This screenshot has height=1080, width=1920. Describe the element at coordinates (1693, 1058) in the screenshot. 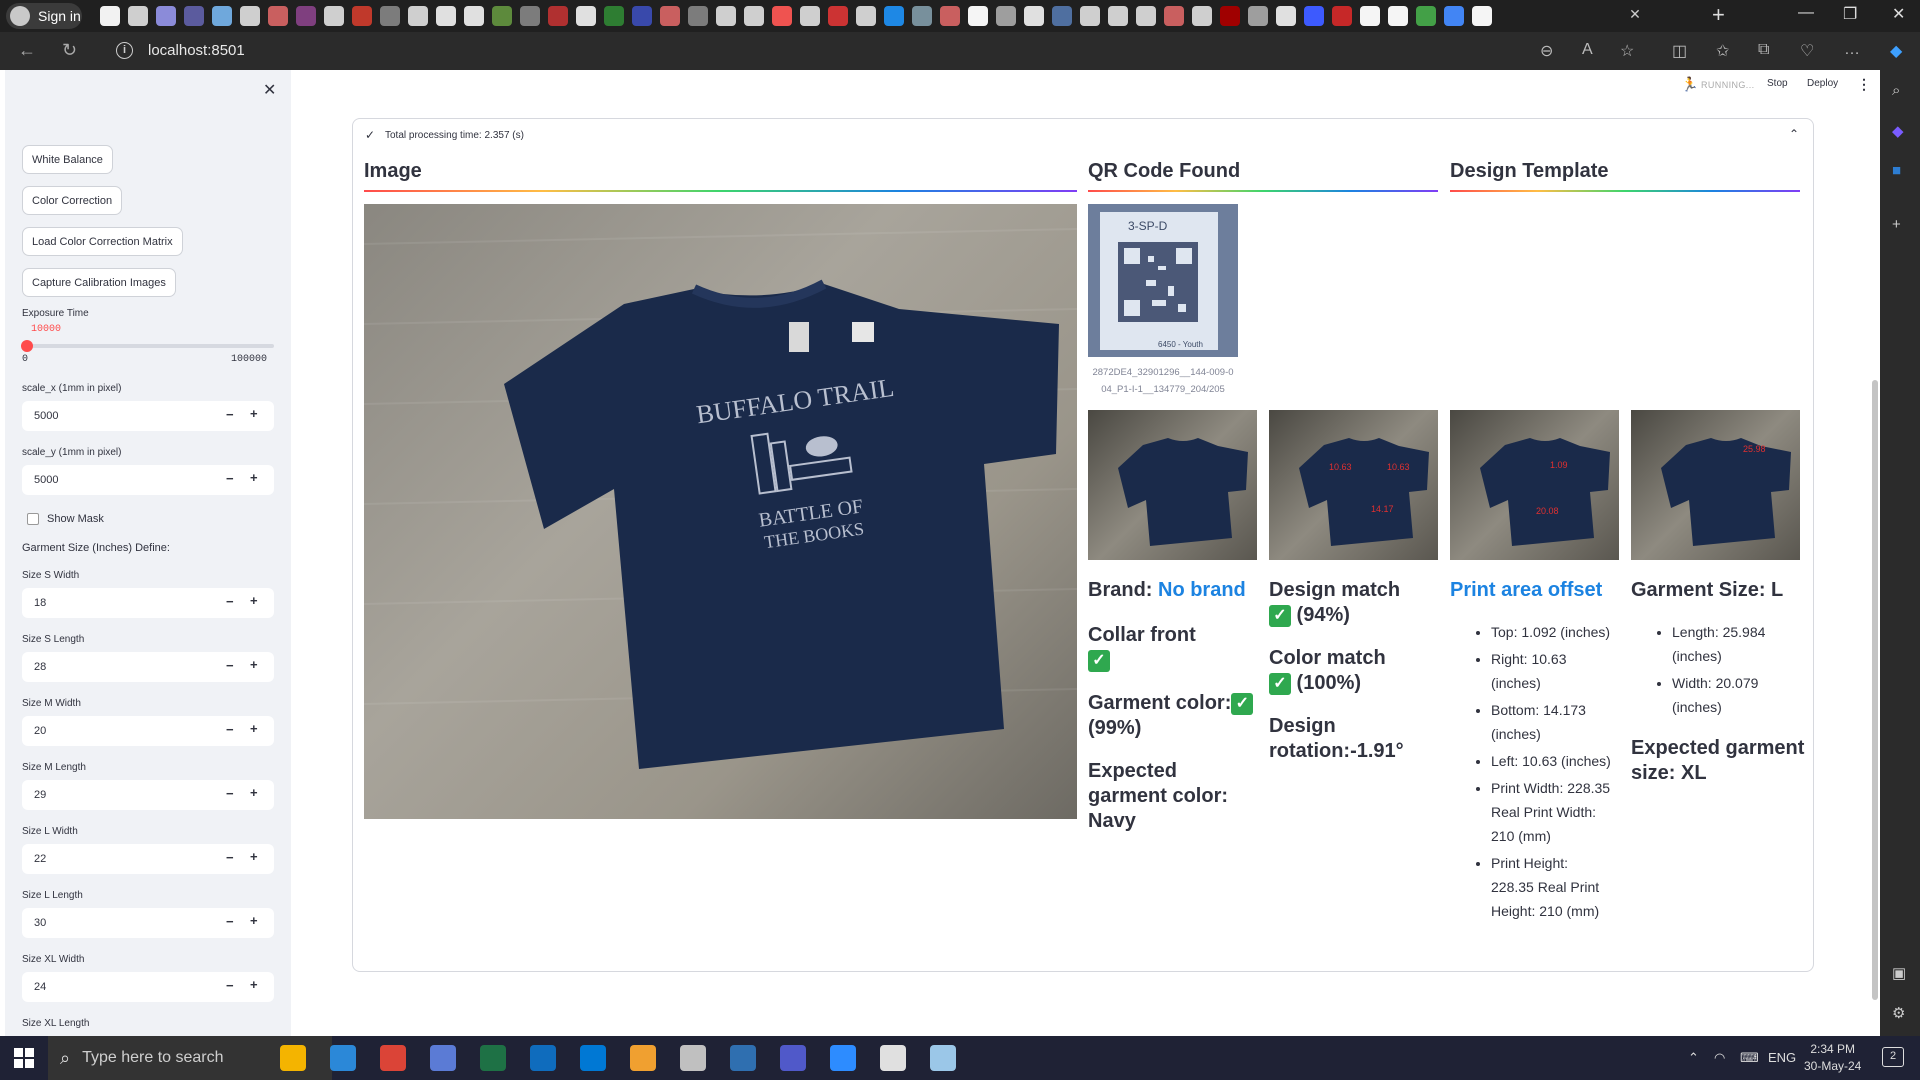

I see `tray-chevron-icon: ⌃` at that location.